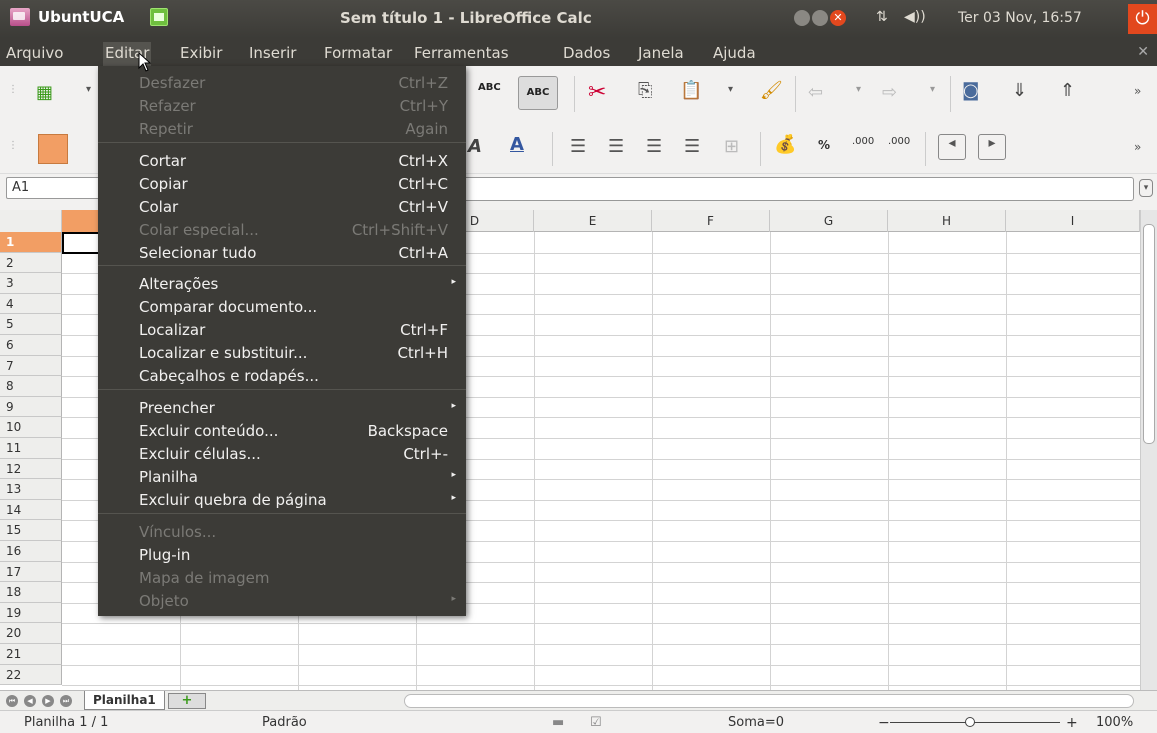 The width and height of the screenshot is (1157, 733). Describe the element at coordinates (992, 147) in the screenshot. I see `increase-indent-icon: ▸` at that location.